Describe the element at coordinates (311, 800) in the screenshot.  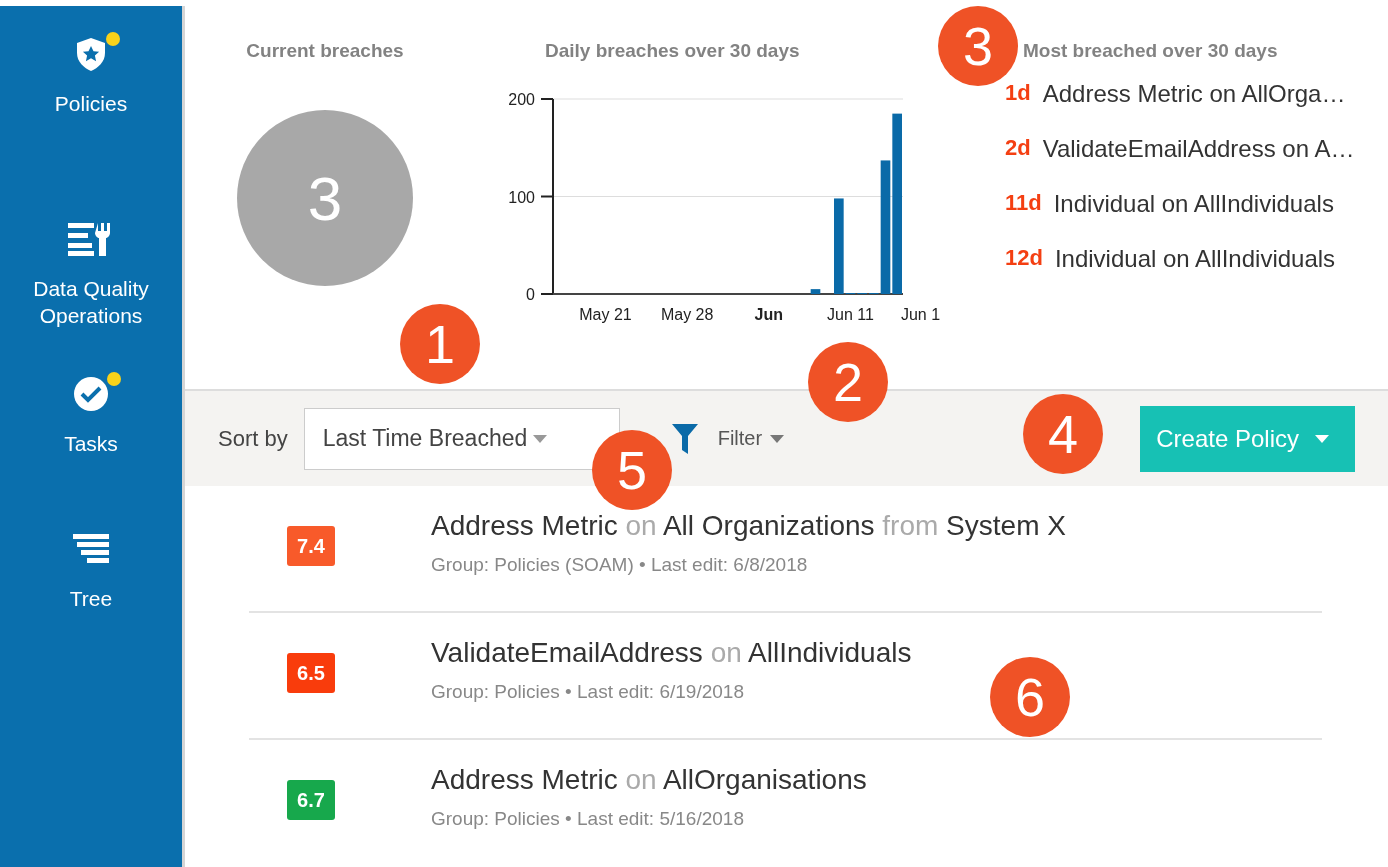
I see `score-badge: 6.7` at that location.